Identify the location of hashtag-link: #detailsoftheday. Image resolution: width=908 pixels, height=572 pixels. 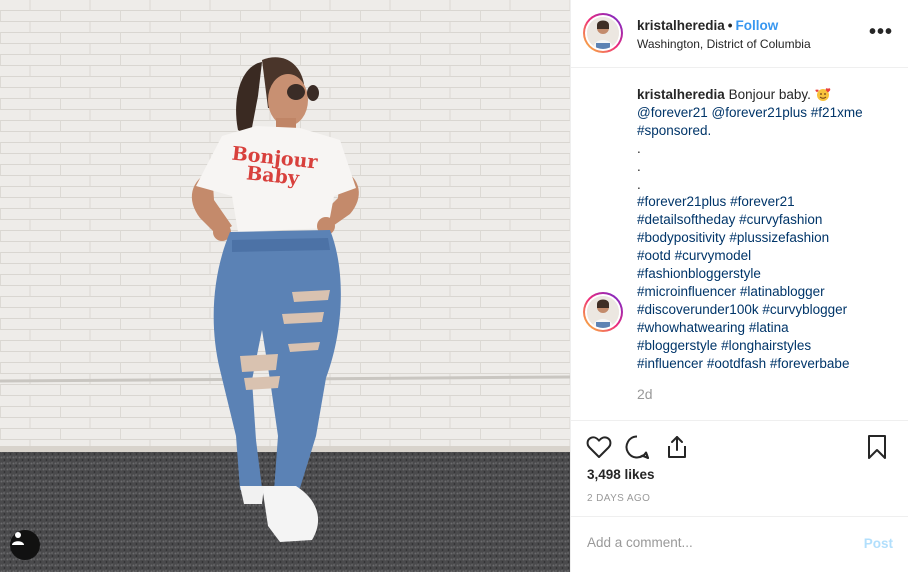
(686, 219).